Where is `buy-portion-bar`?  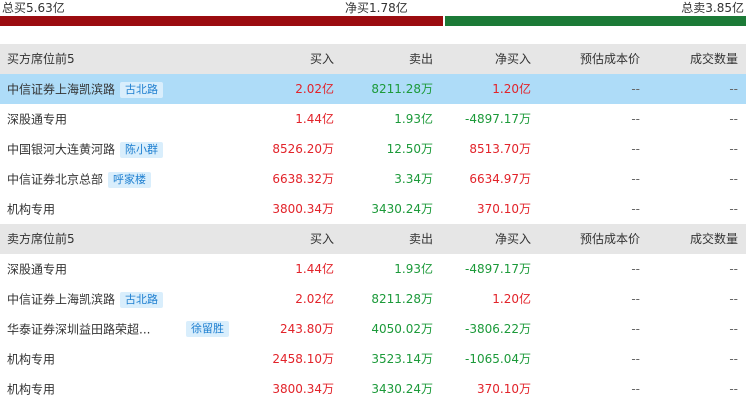
buy-portion-bar is located at coordinates (221, 21).